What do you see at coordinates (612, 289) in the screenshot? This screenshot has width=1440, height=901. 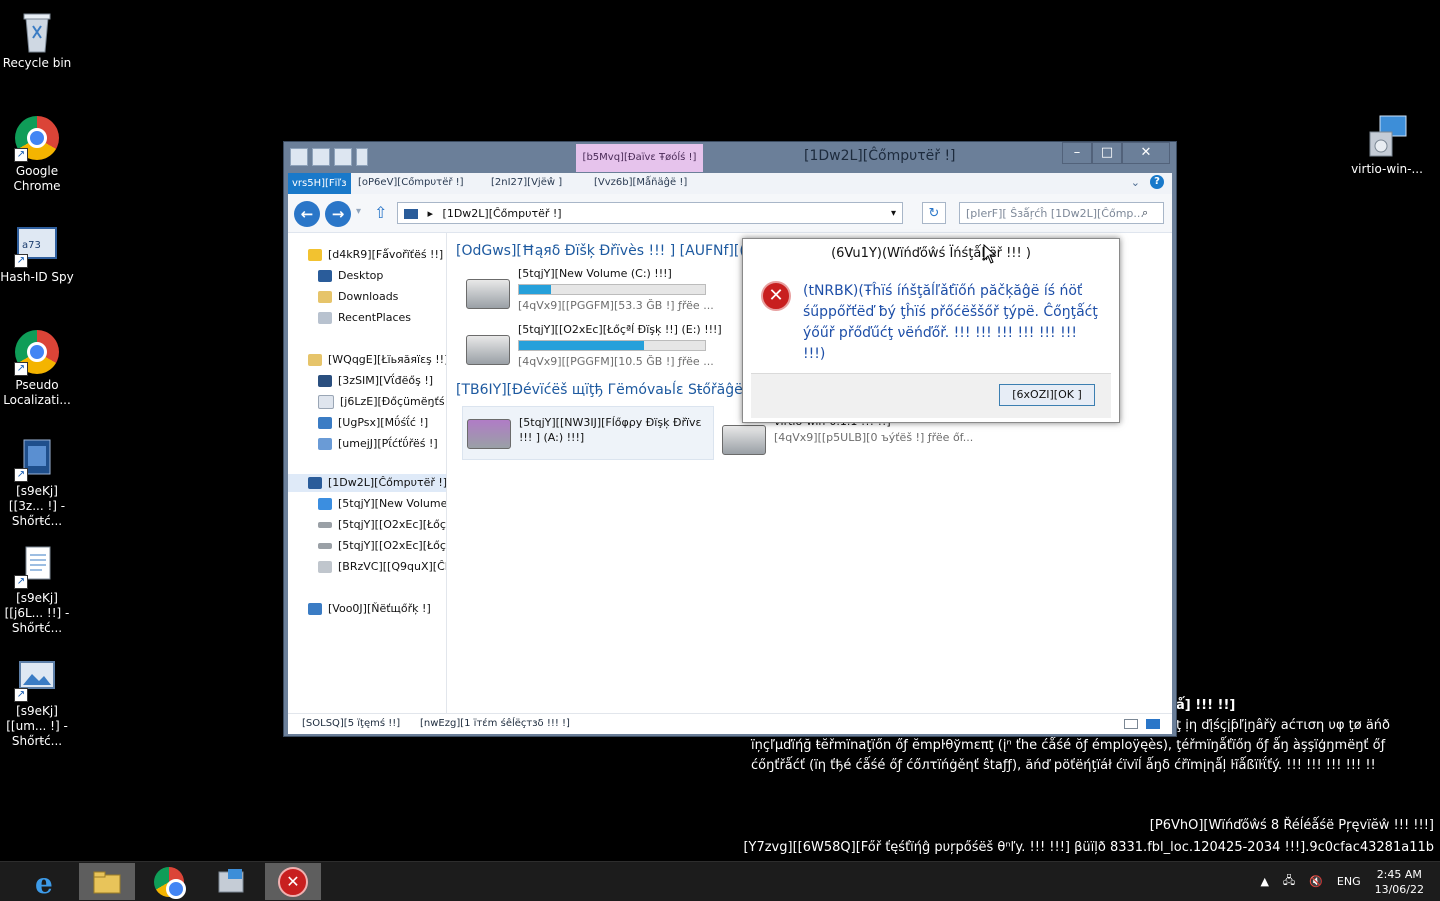 I see `drive-usage-bar` at bounding box center [612, 289].